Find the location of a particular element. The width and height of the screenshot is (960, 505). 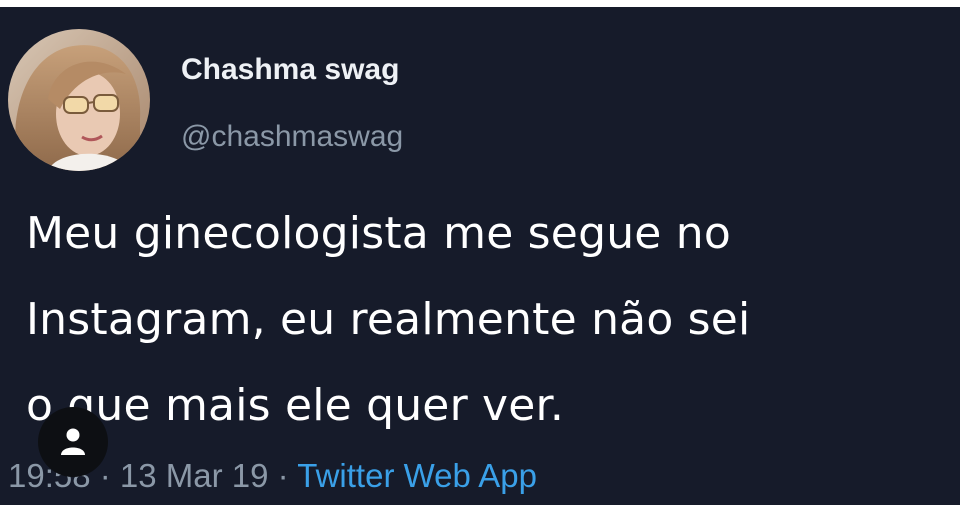

avatar is located at coordinates (79, 100).